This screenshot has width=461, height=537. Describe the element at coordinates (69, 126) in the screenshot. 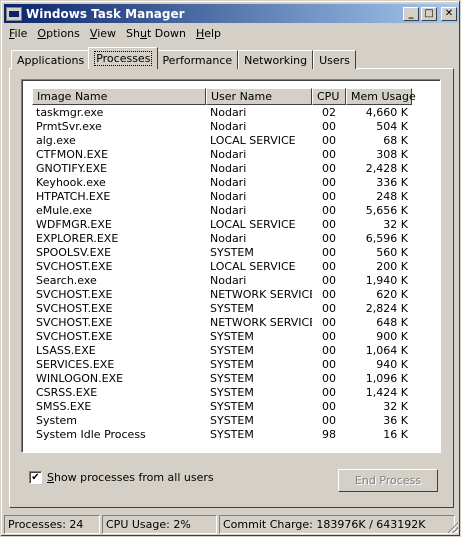

I see `cell-image-name: PrmtSvr.exe` at that location.